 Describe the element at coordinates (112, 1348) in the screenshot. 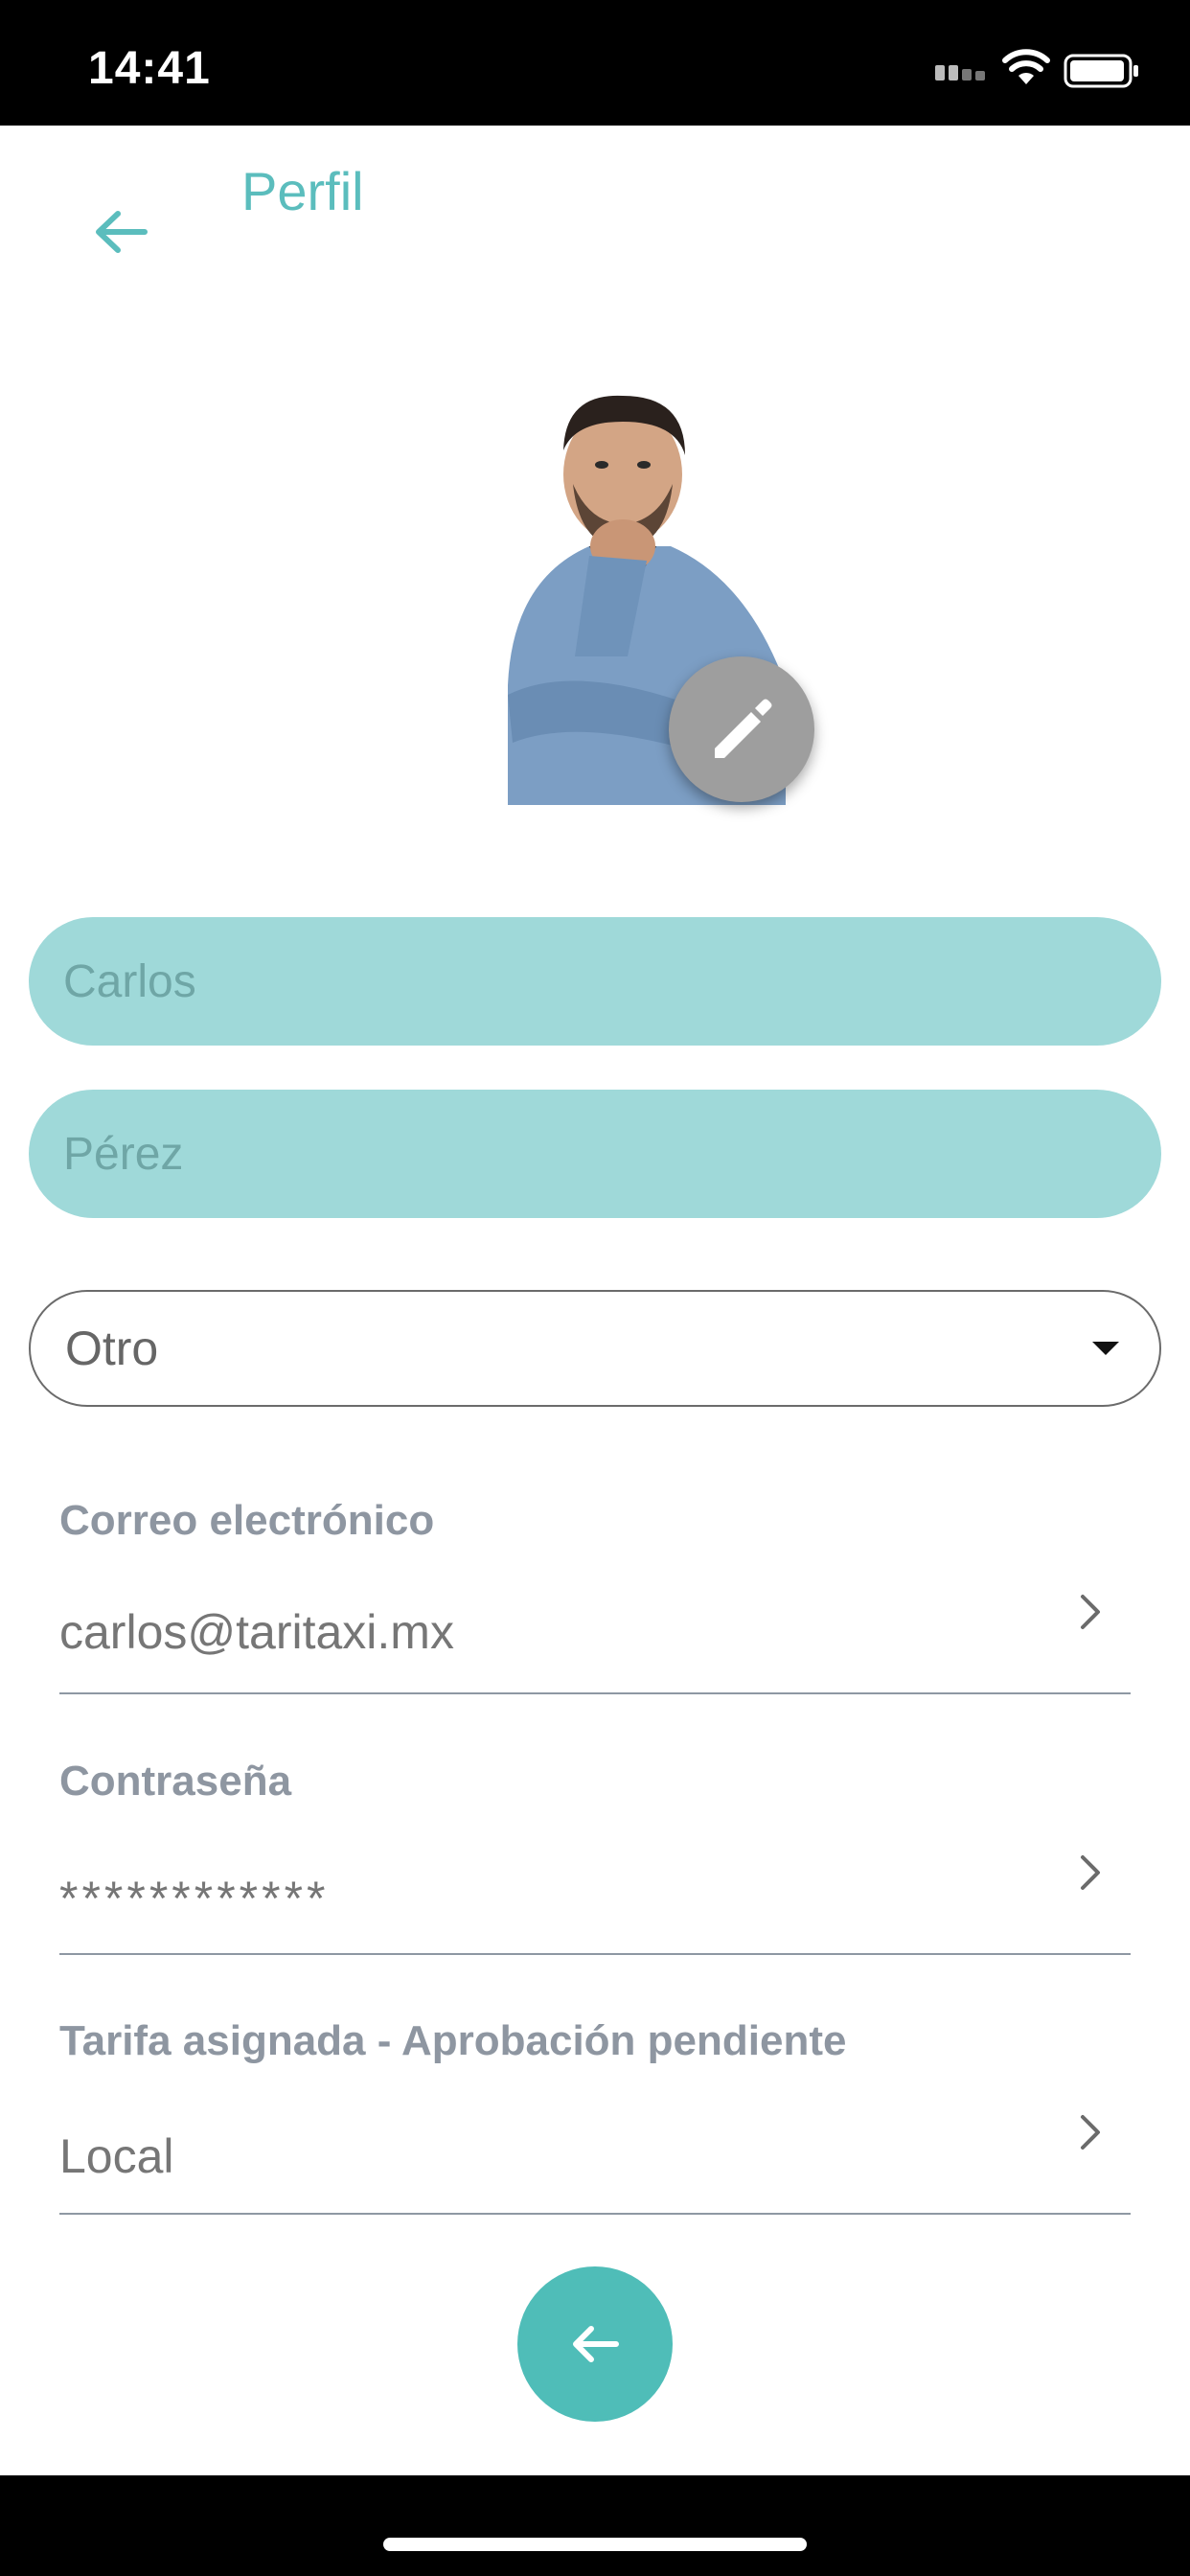

I see `gender-selected-value: Otro` at that location.